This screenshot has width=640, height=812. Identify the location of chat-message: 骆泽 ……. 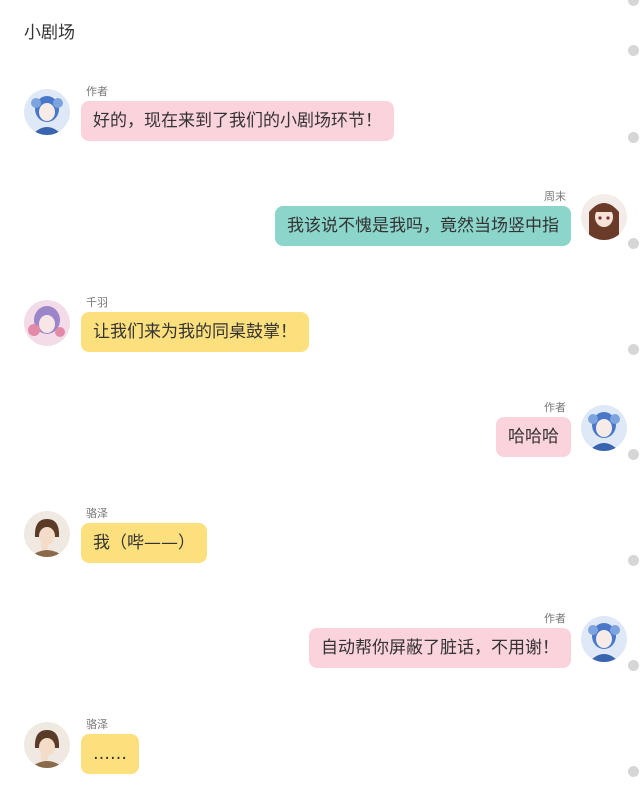
(320, 765).